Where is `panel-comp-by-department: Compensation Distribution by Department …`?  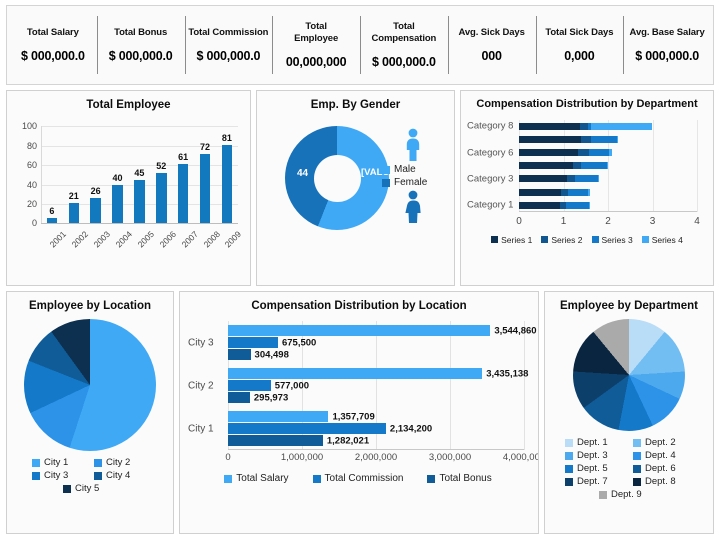
panel-comp-by-department: Compensation Distribution by Department … is located at coordinates (587, 188).